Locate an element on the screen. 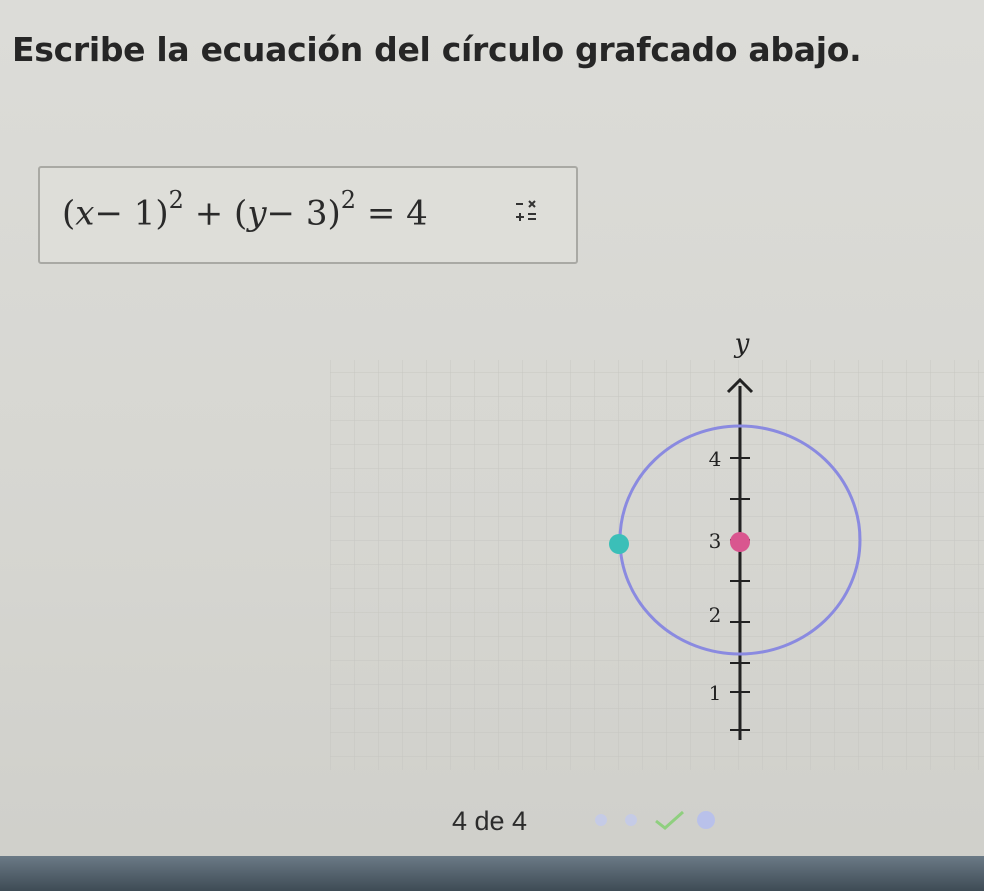 This screenshot has width=984, height=891. progress-dot-current is located at coordinates (706, 820).